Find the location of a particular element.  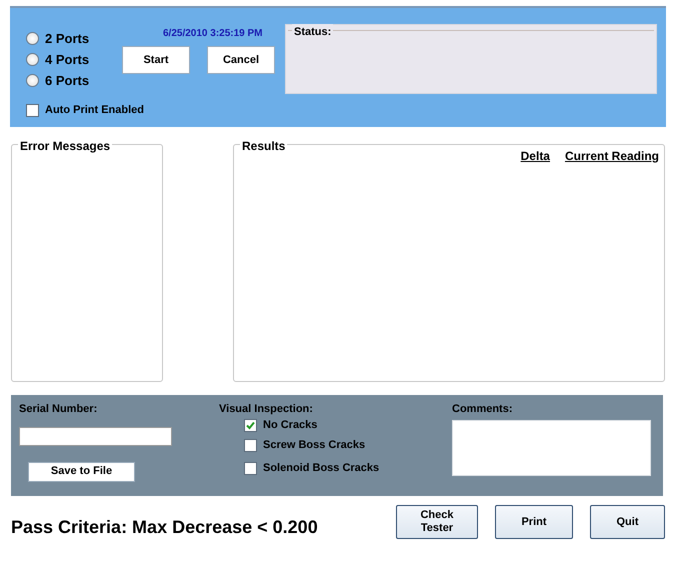

timestamp: 6/25/2010 3:25:19 PM is located at coordinates (213, 34).